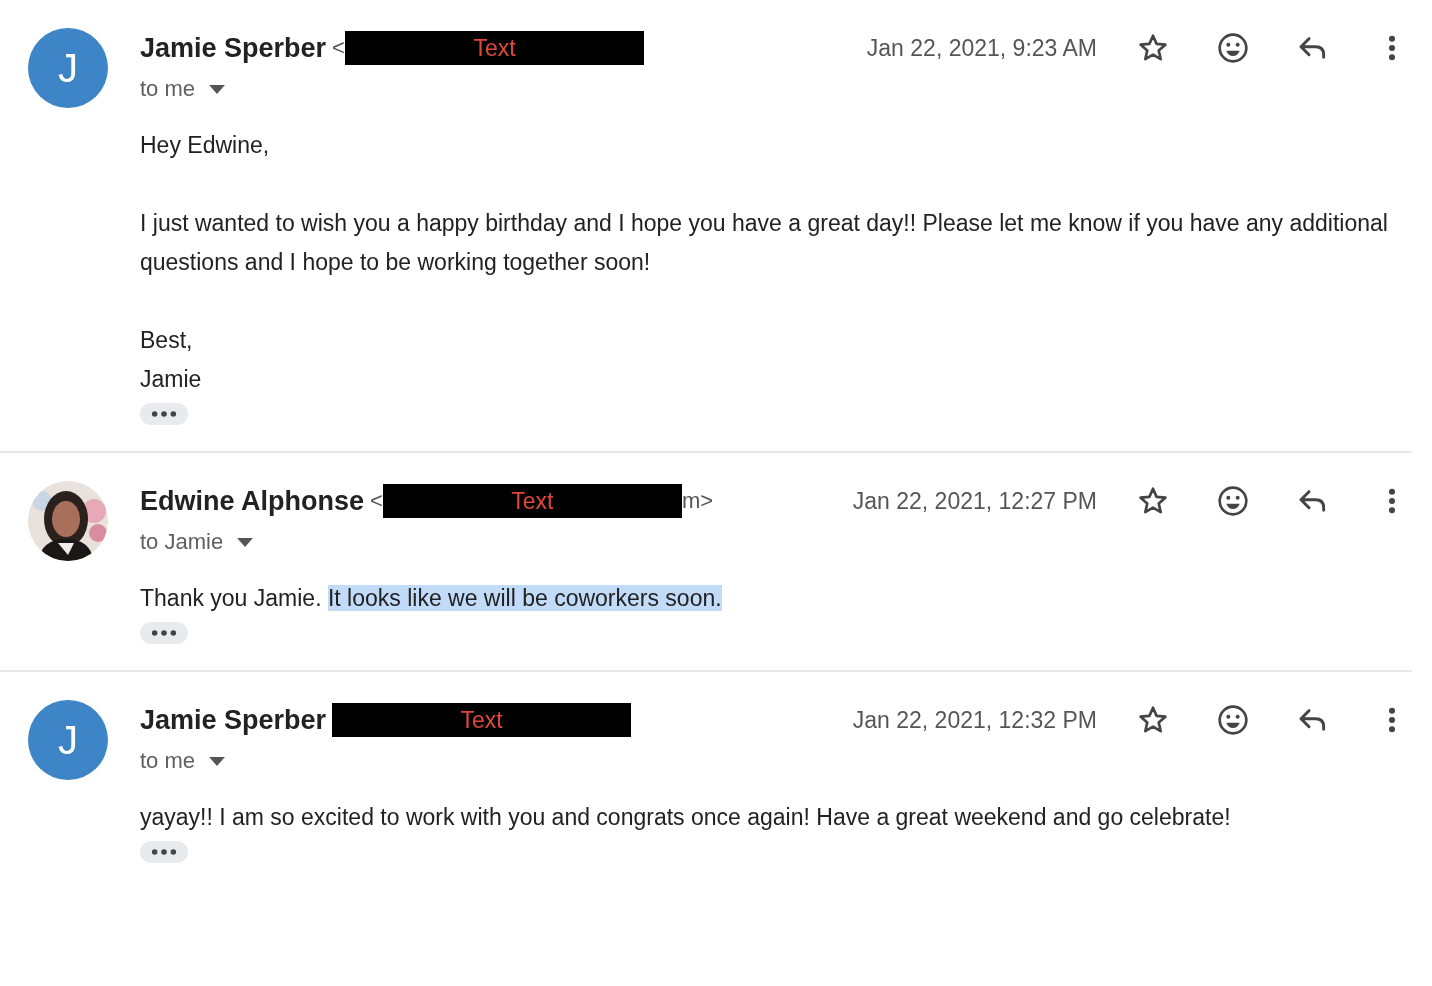 This screenshot has height=986, width=1432. I want to click on message-text: I just wanted to wish you a happy birthday and I hope you have a great day!! Please let me know if you have any additional questions and I hope to be working together soon!, so click(764, 243).